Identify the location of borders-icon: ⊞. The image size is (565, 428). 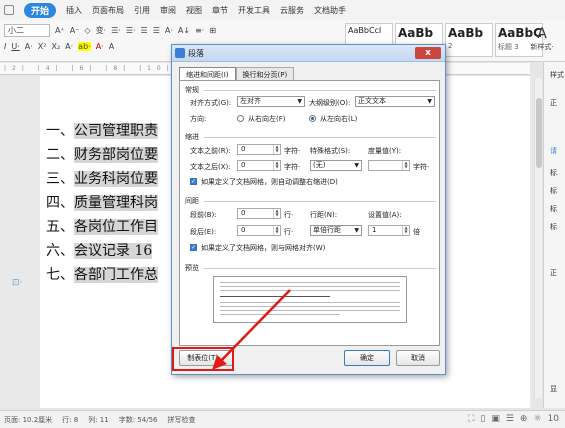
(212, 30).